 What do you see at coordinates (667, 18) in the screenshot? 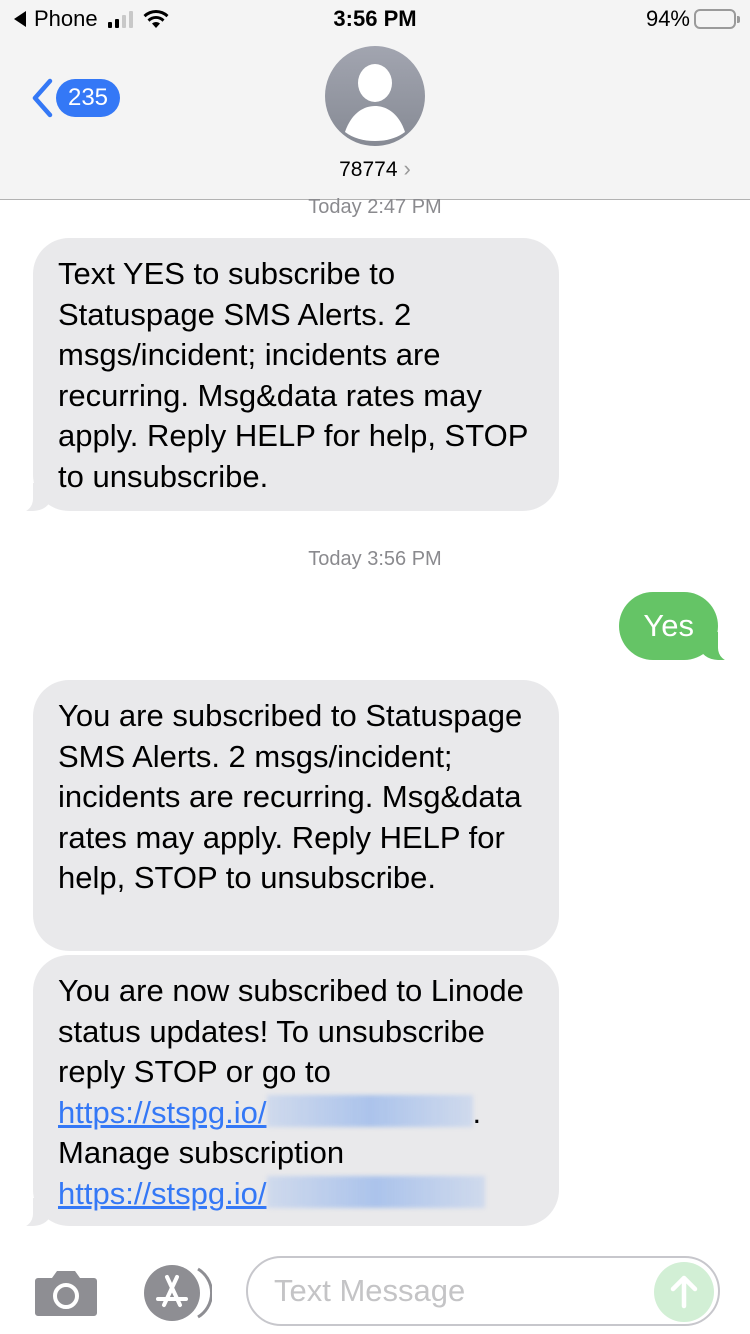
I see `battery-percent: 94%` at bounding box center [667, 18].